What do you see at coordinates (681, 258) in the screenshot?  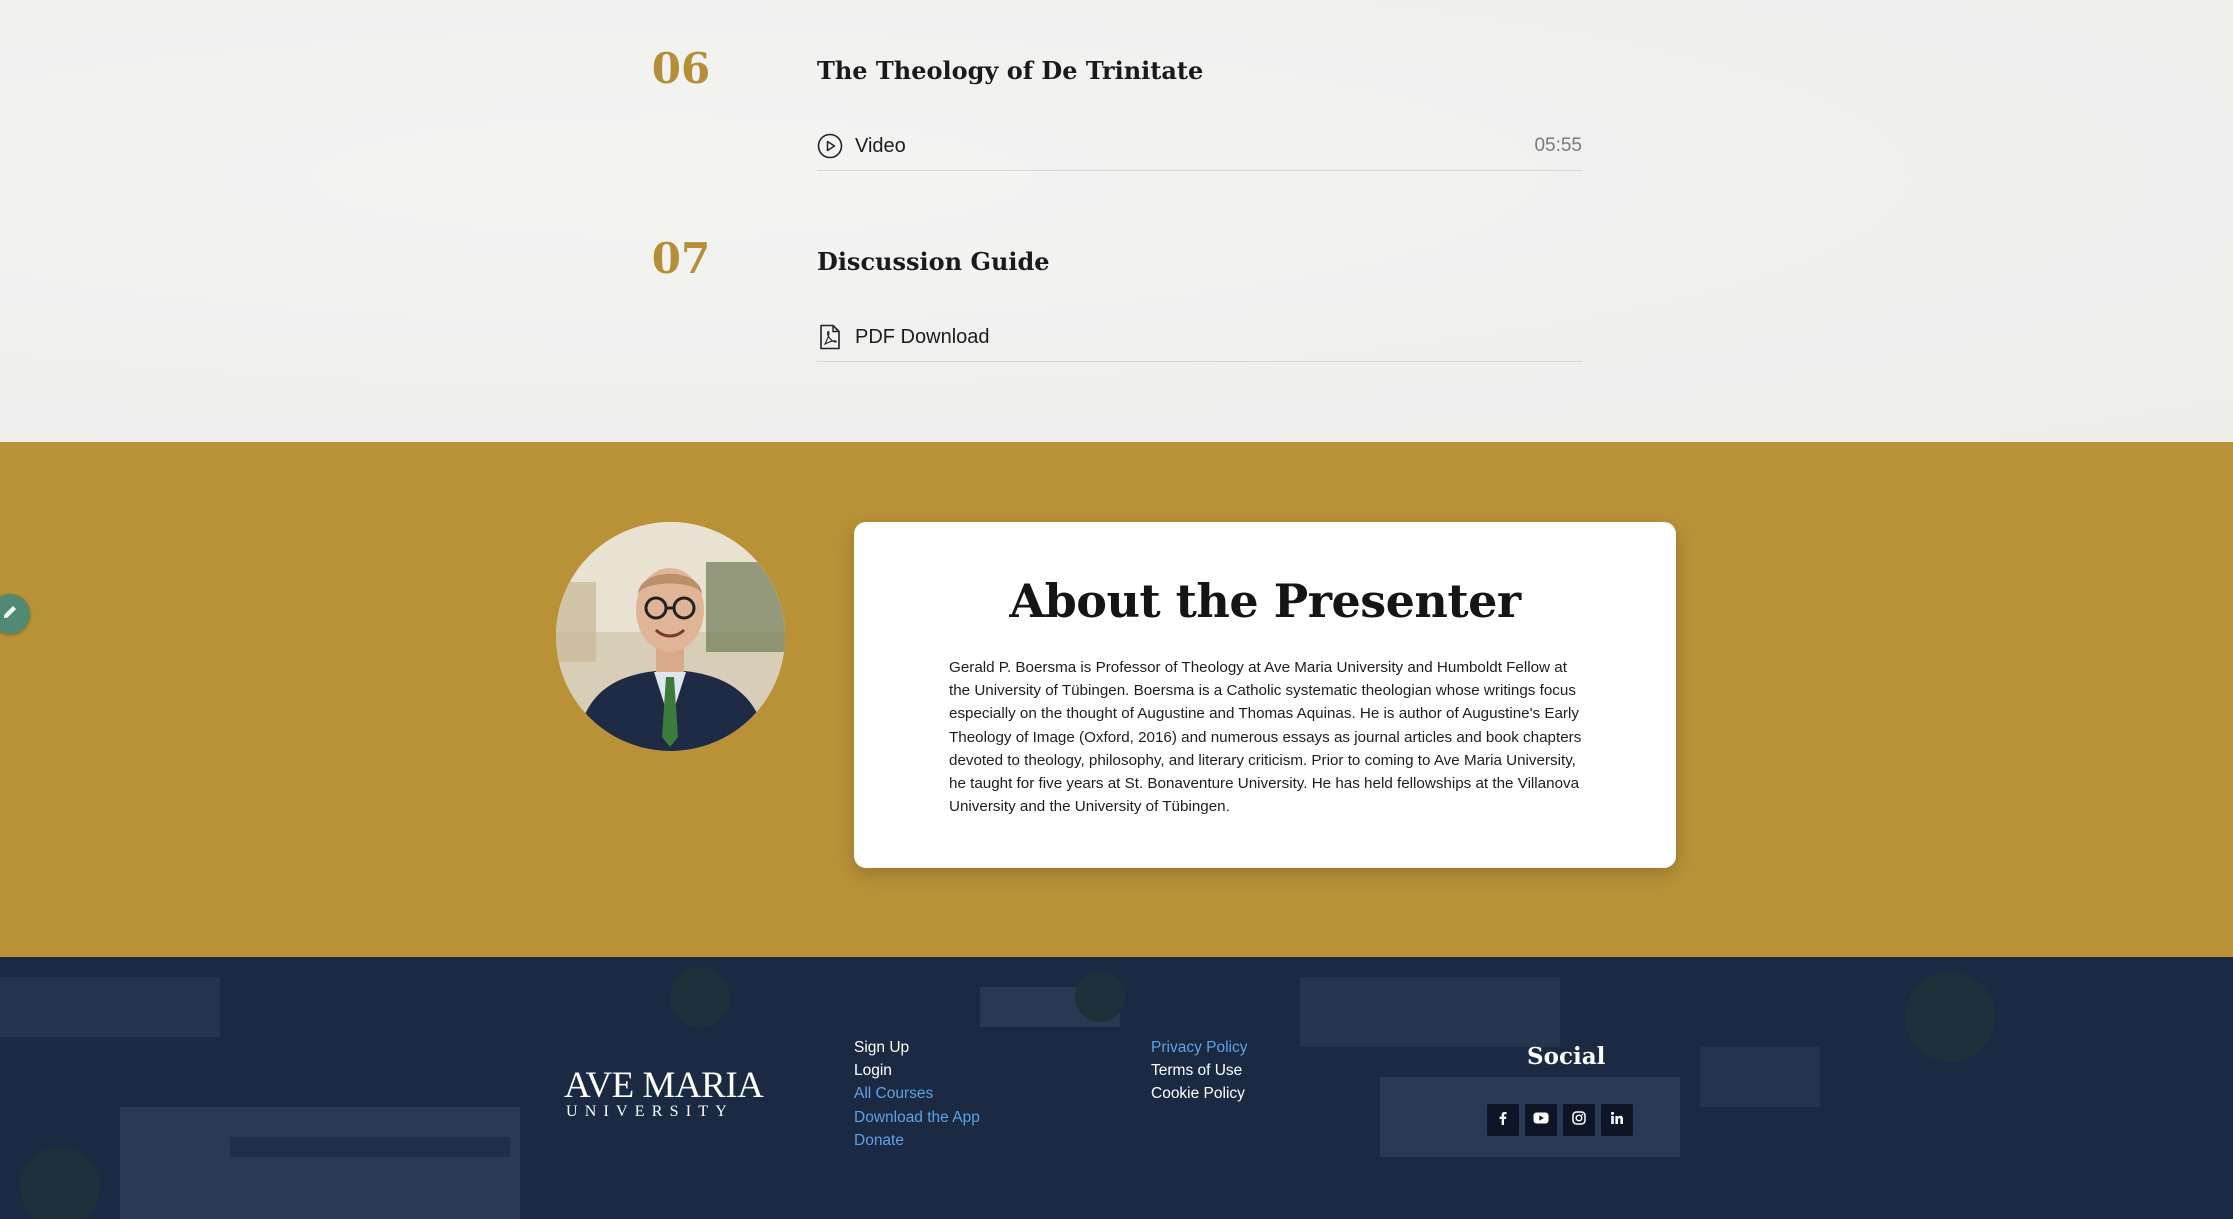 I see `lesson-number: 07` at bounding box center [681, 258].